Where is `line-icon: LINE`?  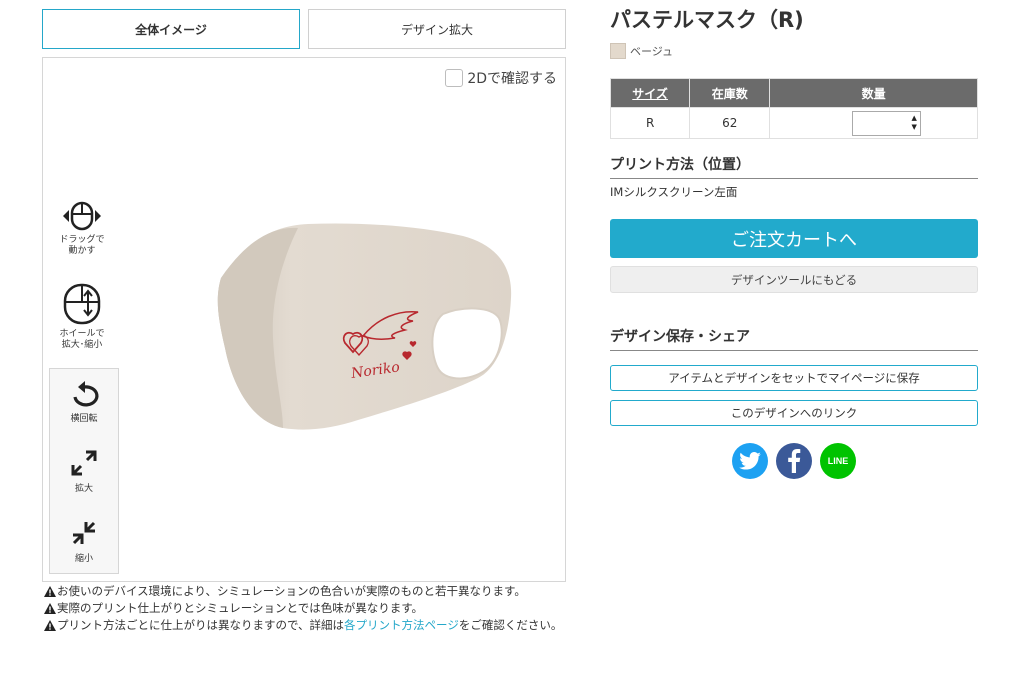 line-icon: LINE is located at coordinates (838, 461).